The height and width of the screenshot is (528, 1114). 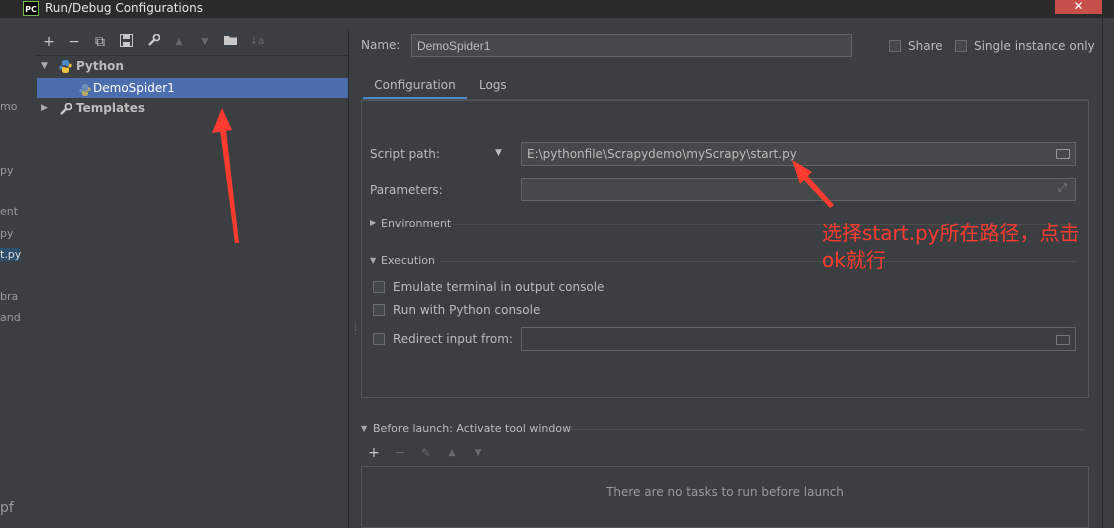 I want to click on annotation-text-line1: 选择start.py所在路径，点击, so click(x=951, y=233).